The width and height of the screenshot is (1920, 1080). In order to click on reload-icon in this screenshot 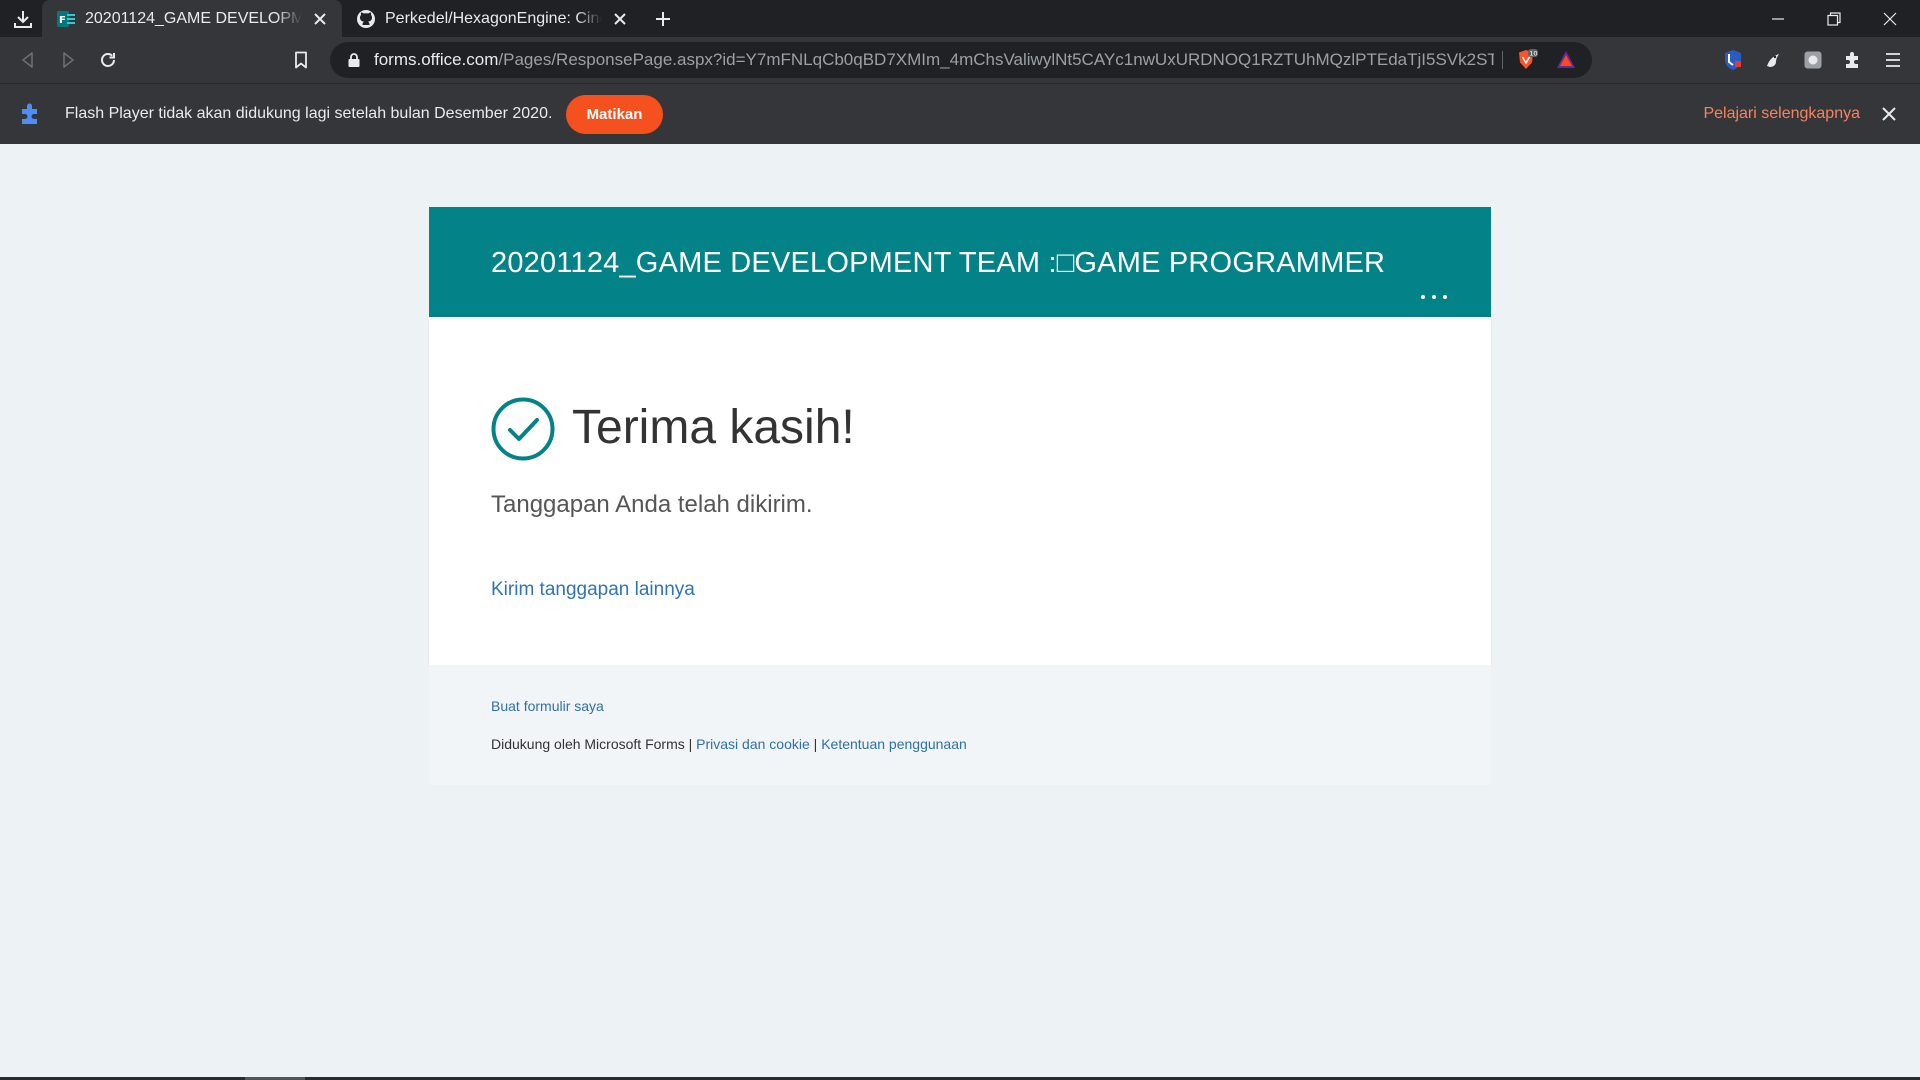, I will do `click(108, 60)`.